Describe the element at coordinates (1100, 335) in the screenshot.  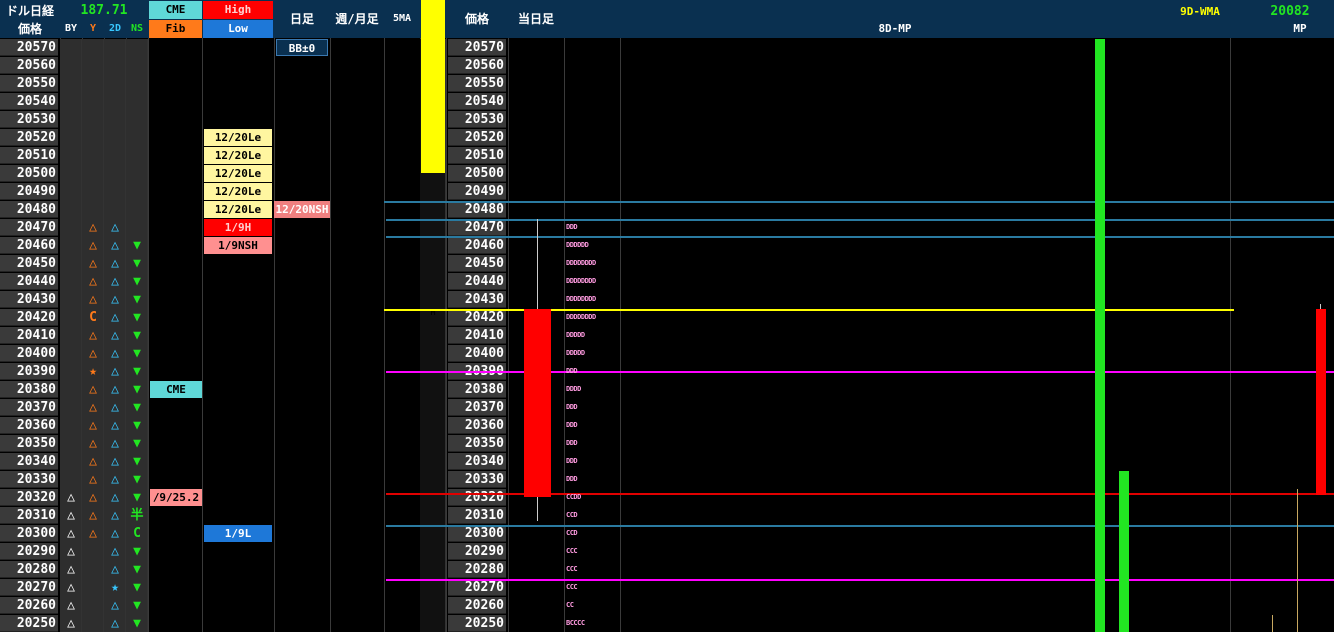
I see `green-bar-tall` at that location.